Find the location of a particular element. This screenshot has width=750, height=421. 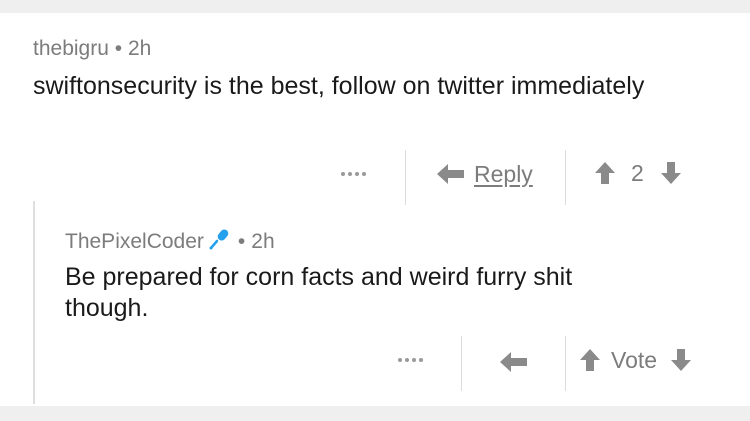

vote-controls: Vote is located at coordinates (635, 360).